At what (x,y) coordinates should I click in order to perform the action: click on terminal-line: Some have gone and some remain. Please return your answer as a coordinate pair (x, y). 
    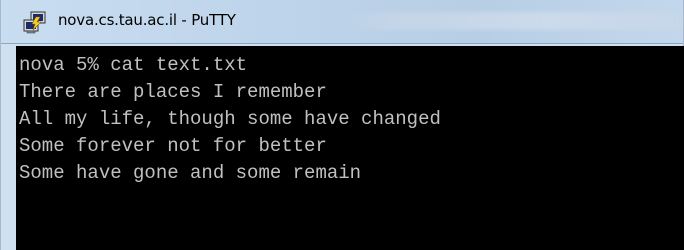
    Looking at the image, I should click on (190, 173).